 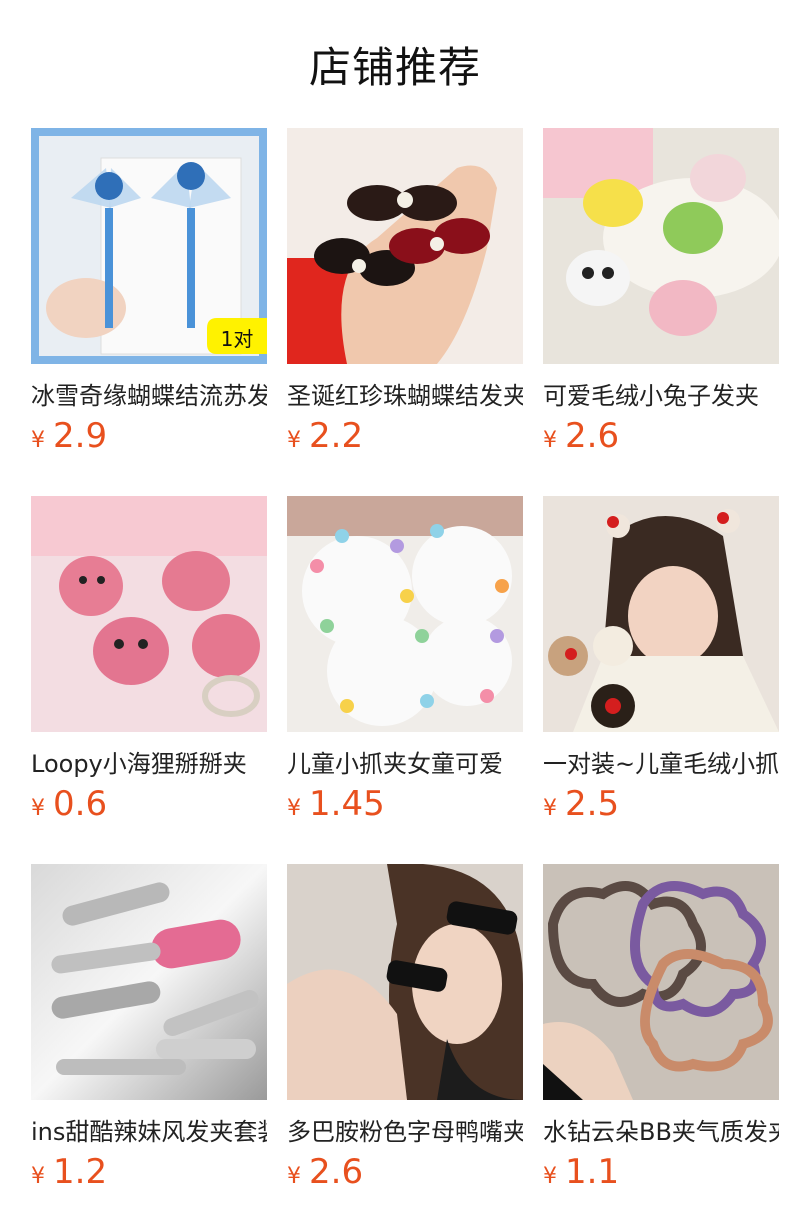 I want to click on product-card: 水钻云朵BB夹气质发夹 ¥1.1, so click(x=661, y=1034).